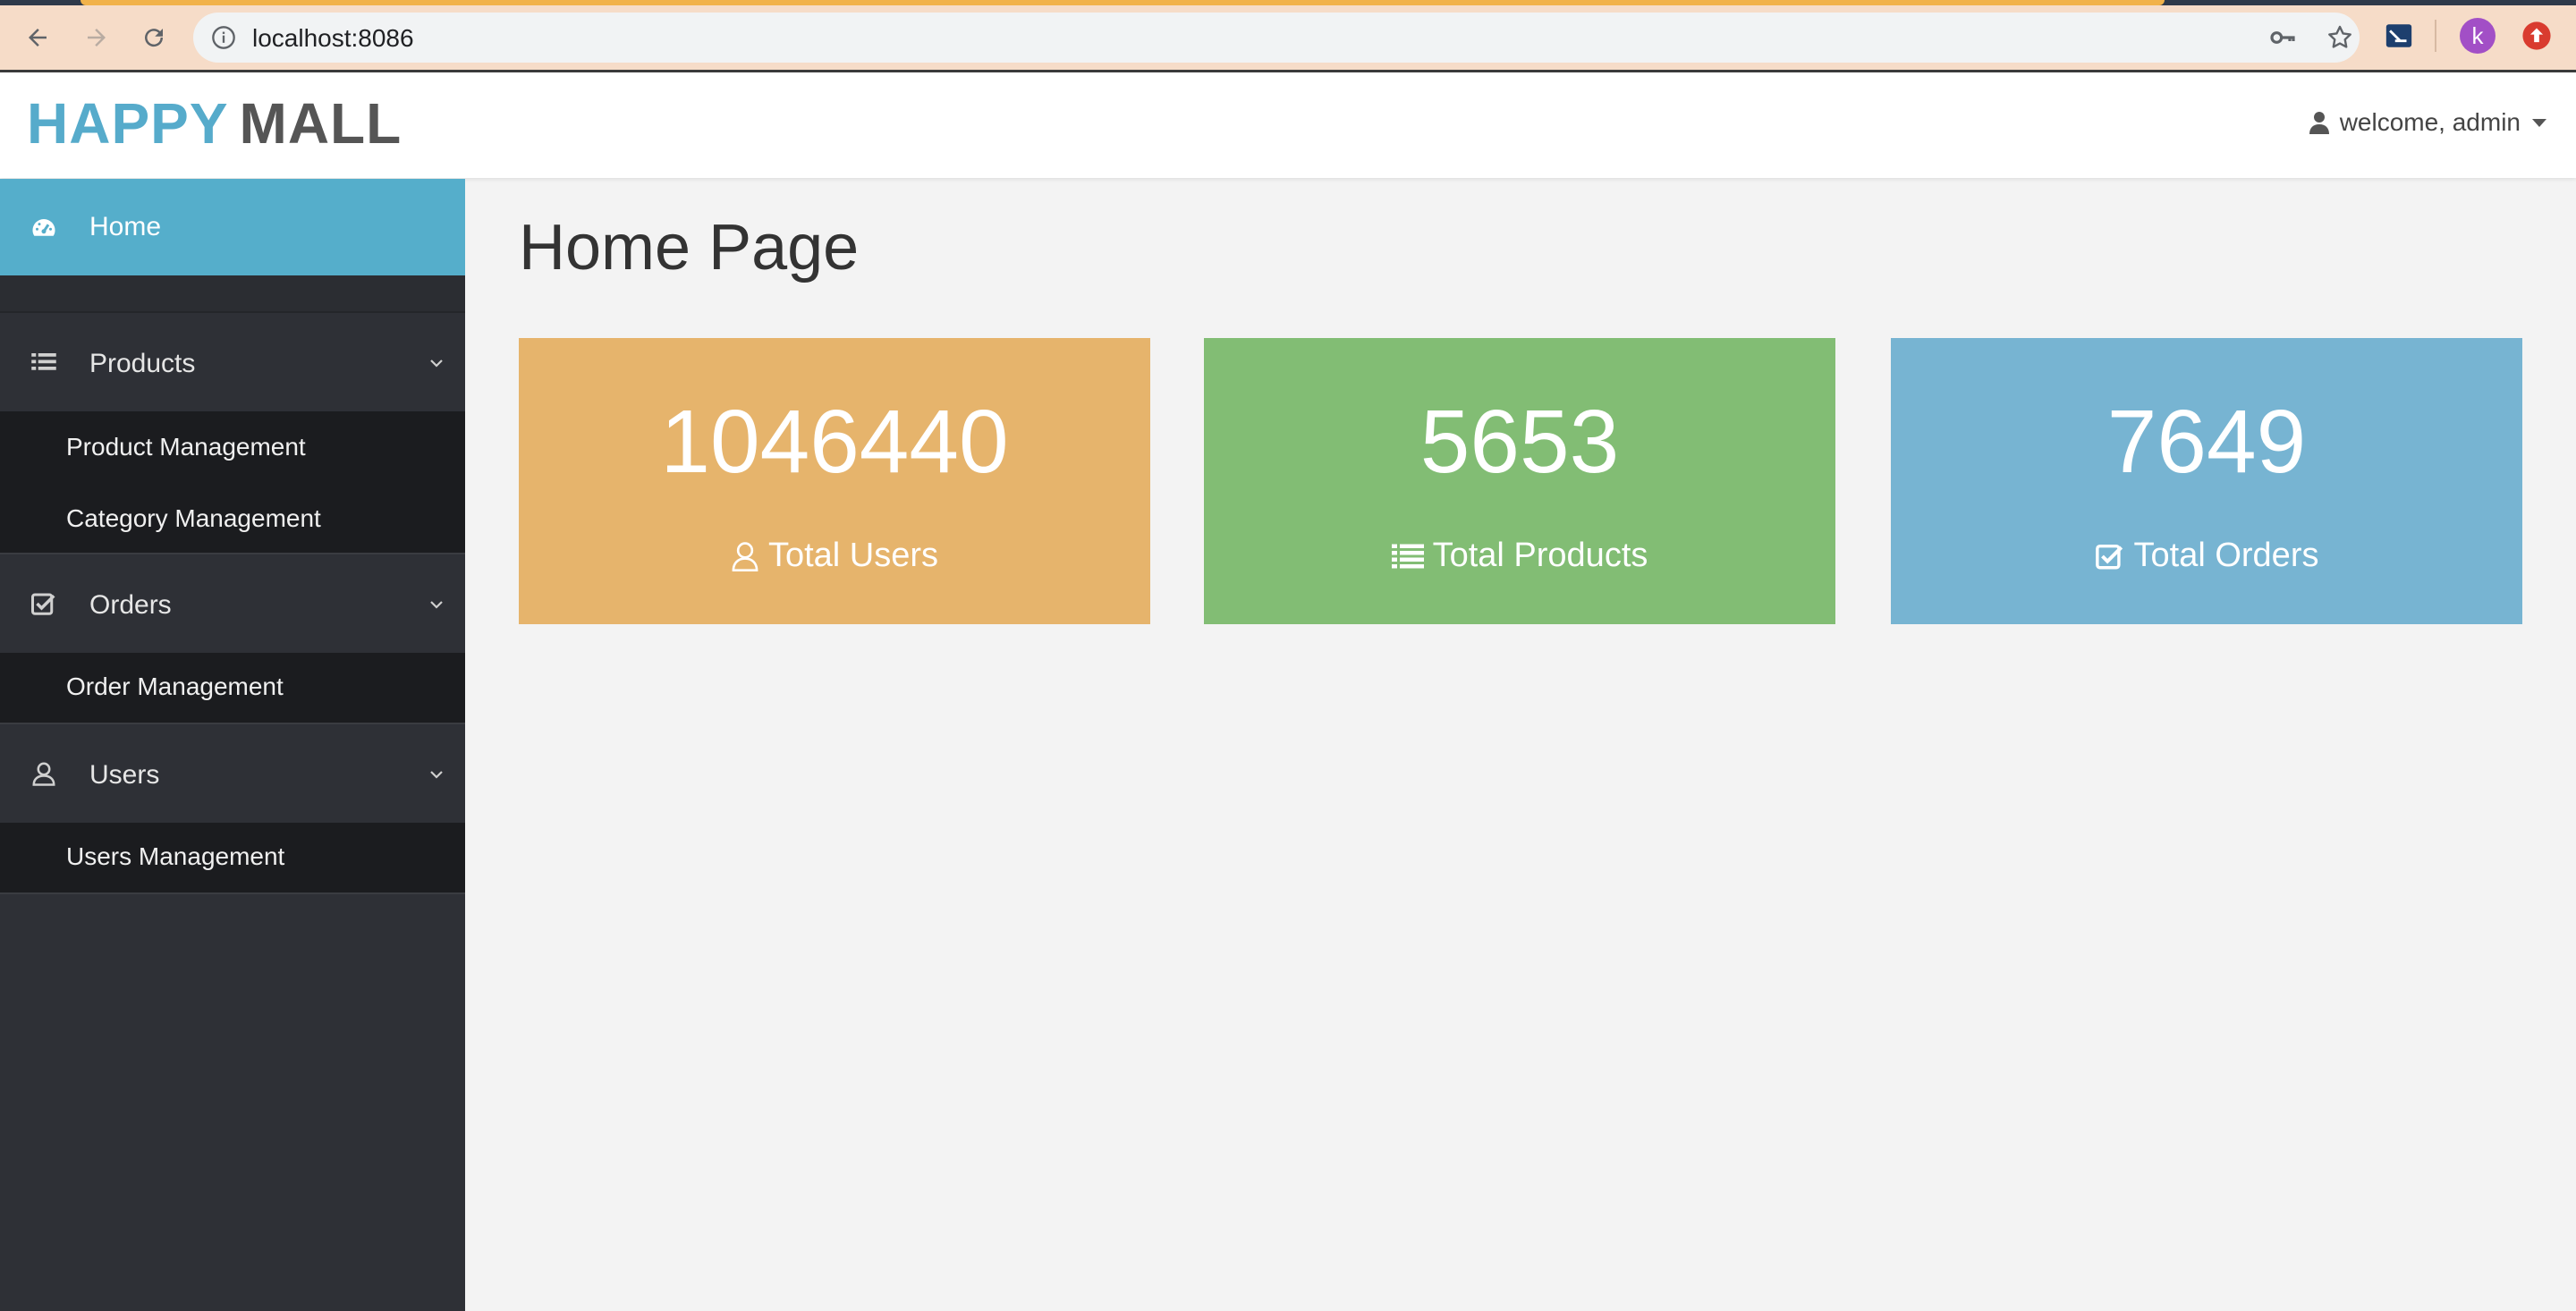 The width and height of the screenshot is (2576, 1311). I want to click on page-title: Home Page, so click(689, 248).